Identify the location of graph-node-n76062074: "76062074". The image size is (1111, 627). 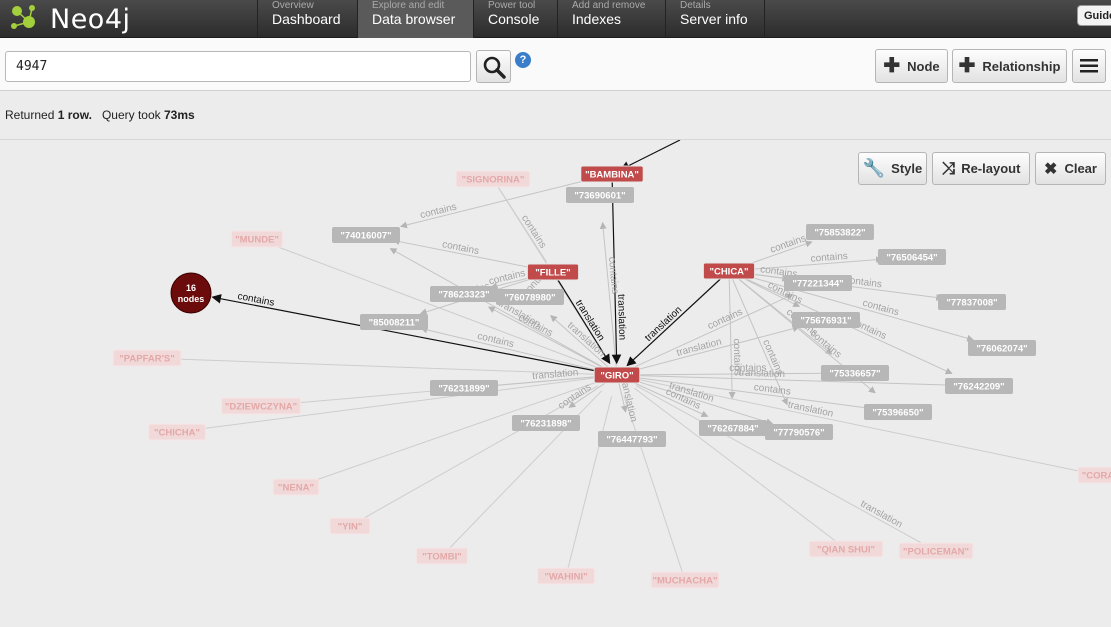
(1002, 348).